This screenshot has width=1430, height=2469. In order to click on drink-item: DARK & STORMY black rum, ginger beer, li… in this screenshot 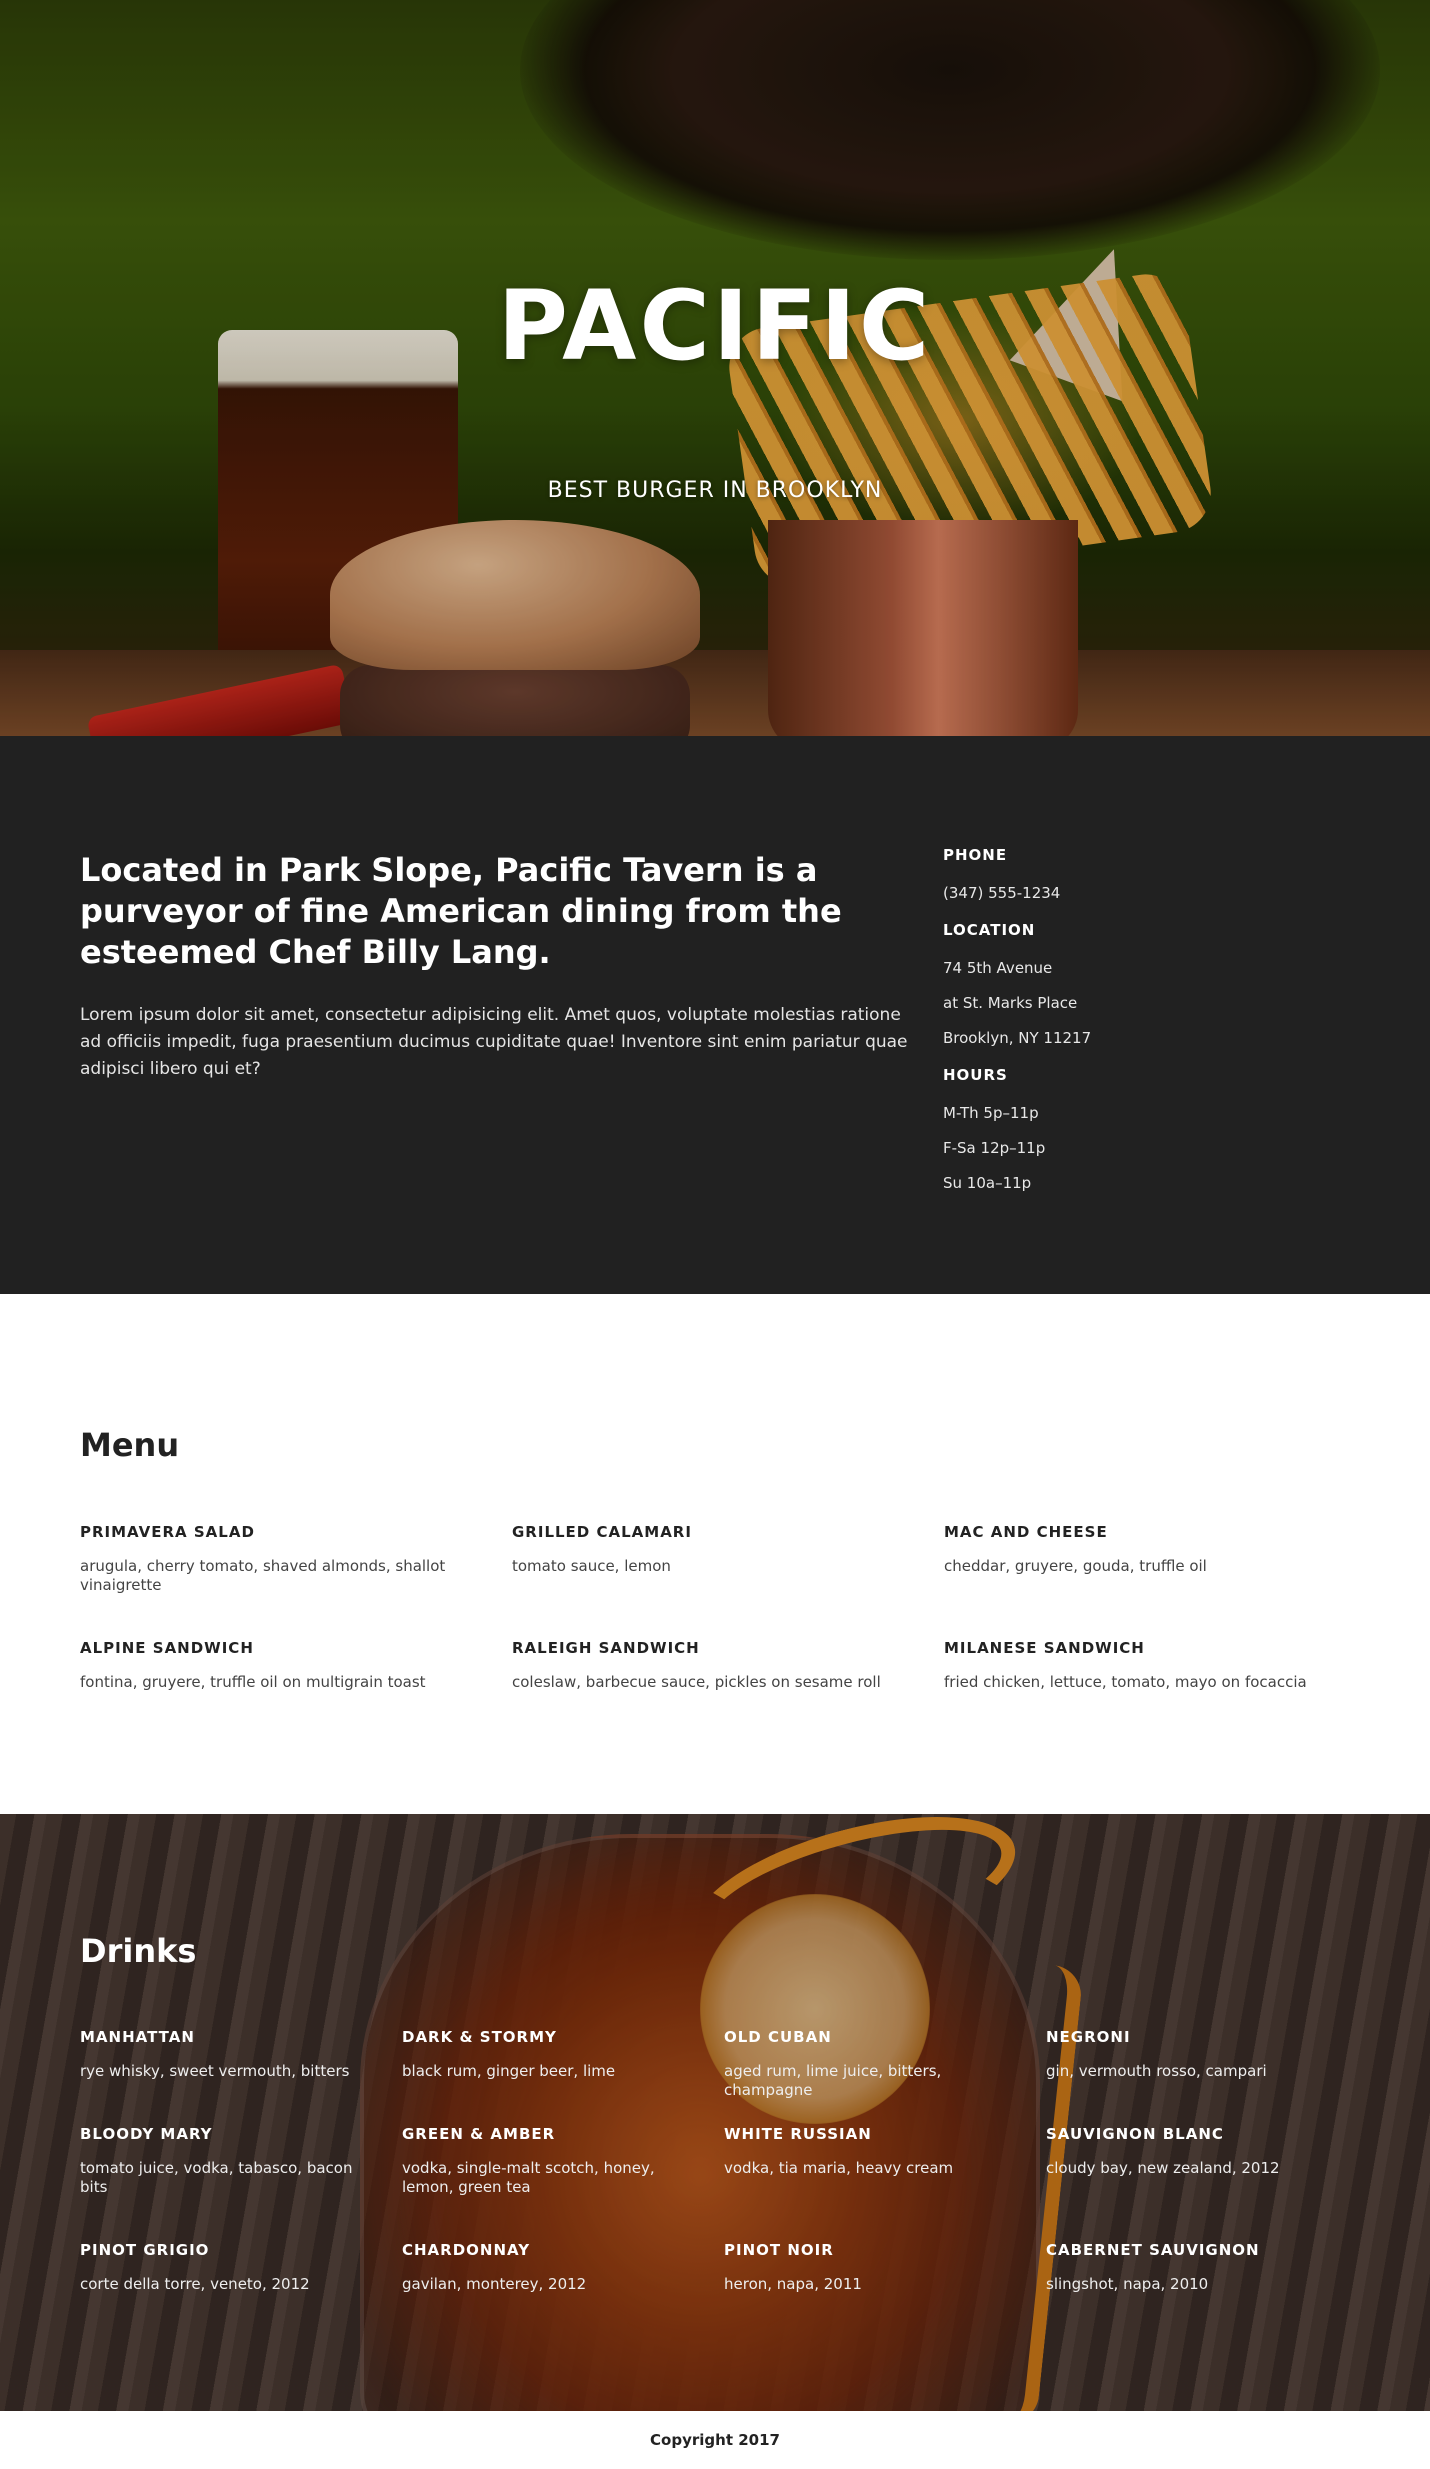, I will do `click(563, 2072)`.